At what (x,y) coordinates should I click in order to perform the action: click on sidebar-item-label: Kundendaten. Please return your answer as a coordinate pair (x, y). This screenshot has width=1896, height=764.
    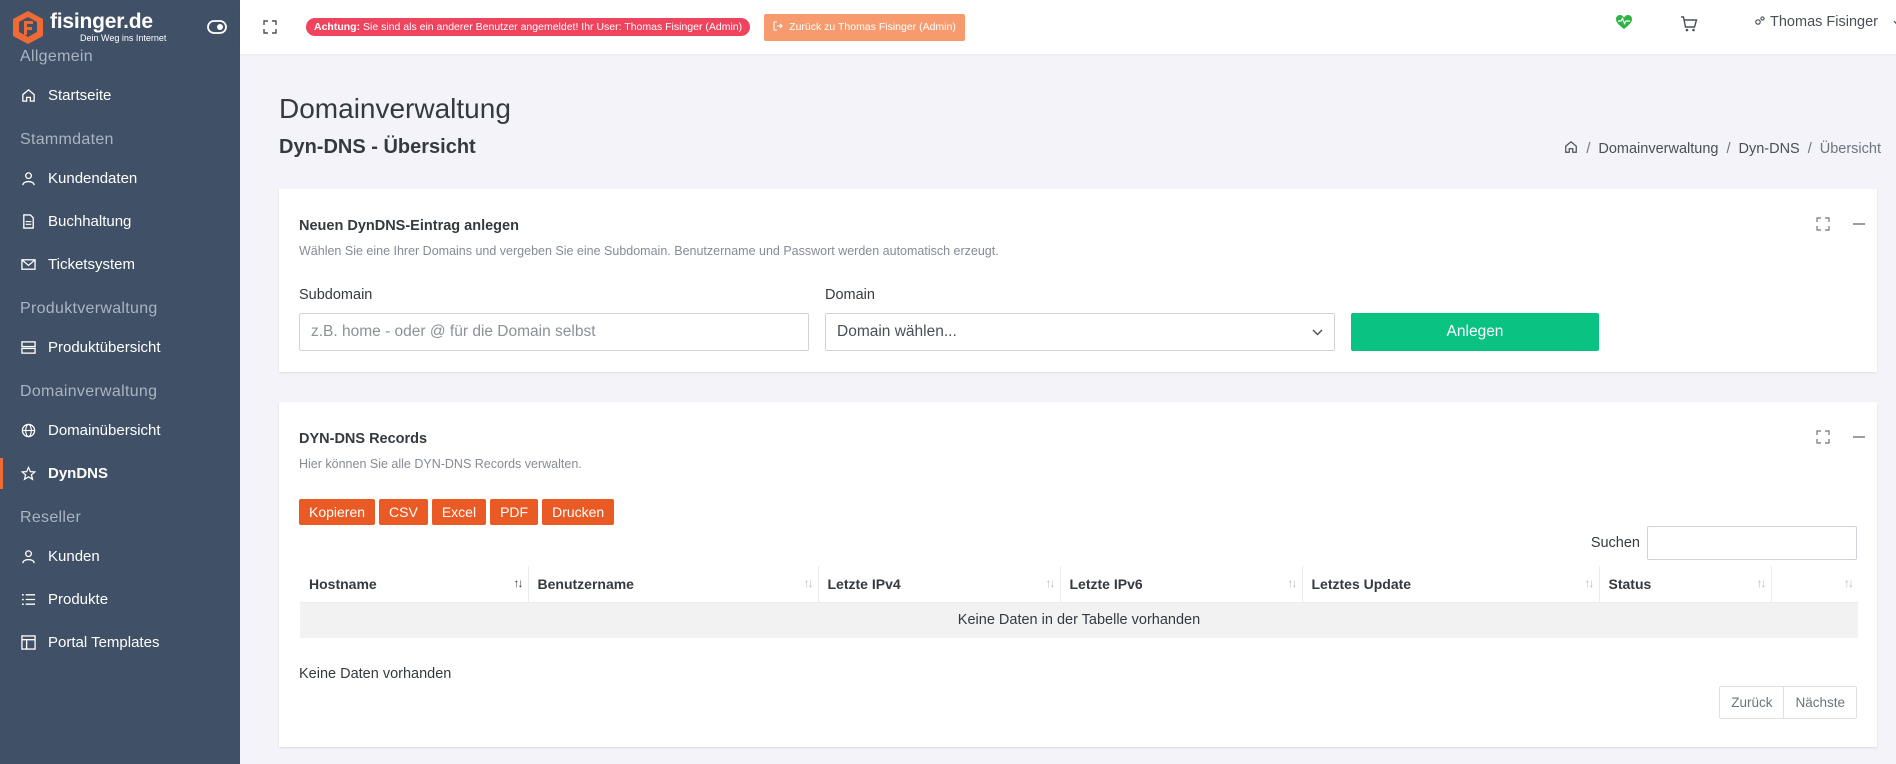
    Looking at the image, I should click on (93, 178).